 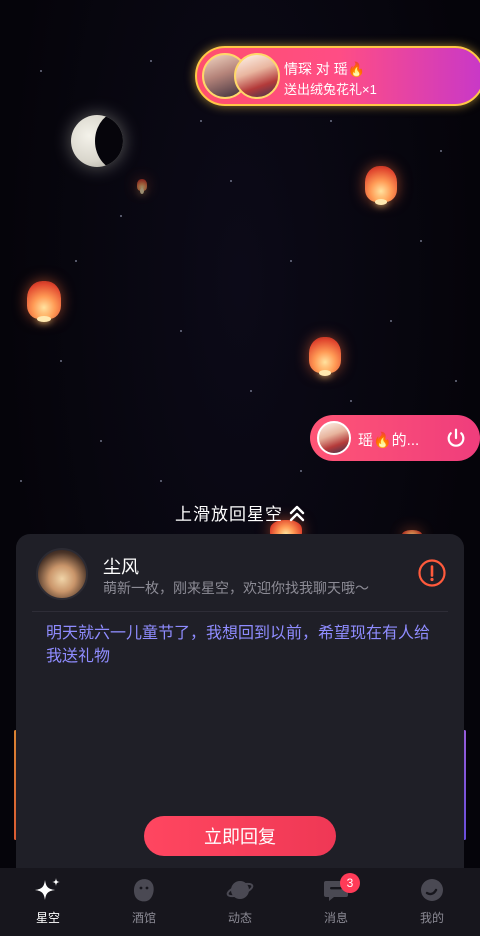 I want to click on tab-label: 消息, so click(x=335, y=918).